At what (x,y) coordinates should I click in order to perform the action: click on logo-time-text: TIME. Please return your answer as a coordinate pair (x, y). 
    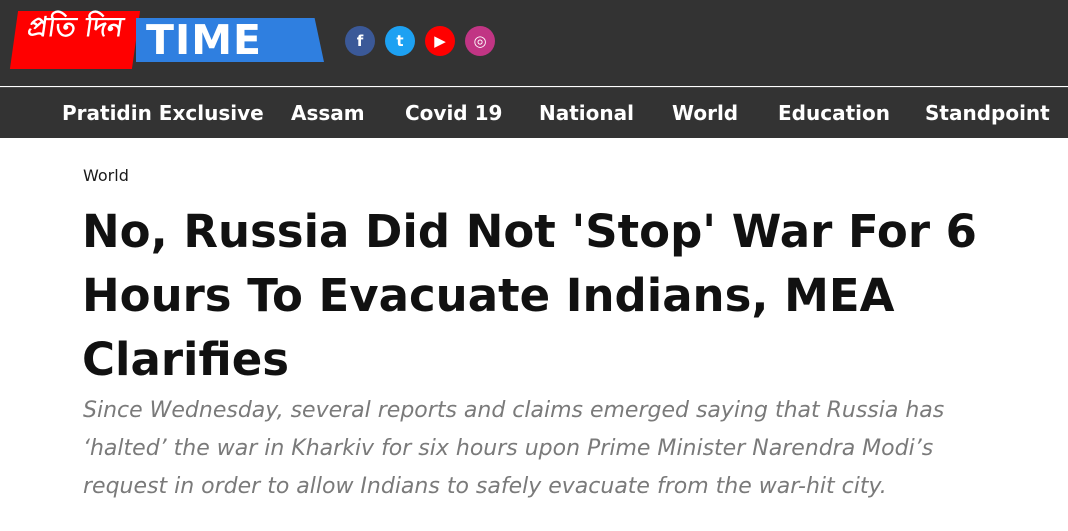
    Looking at the image, I should click on (230, 40).